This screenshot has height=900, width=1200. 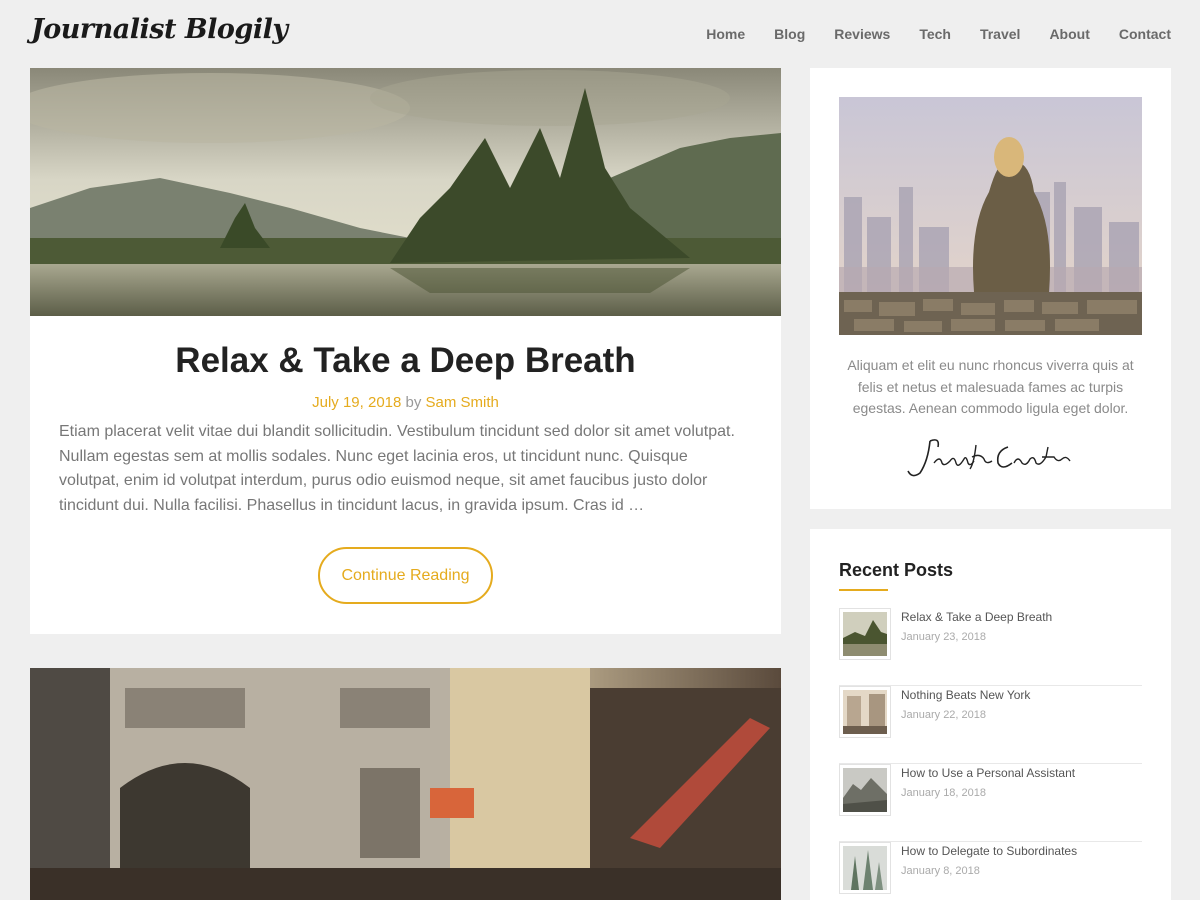 What do you see at coordinates (896, 570) in the screenshot?
I see `recent-posts-title: Recent Posts` at bounding box center [896, 570].